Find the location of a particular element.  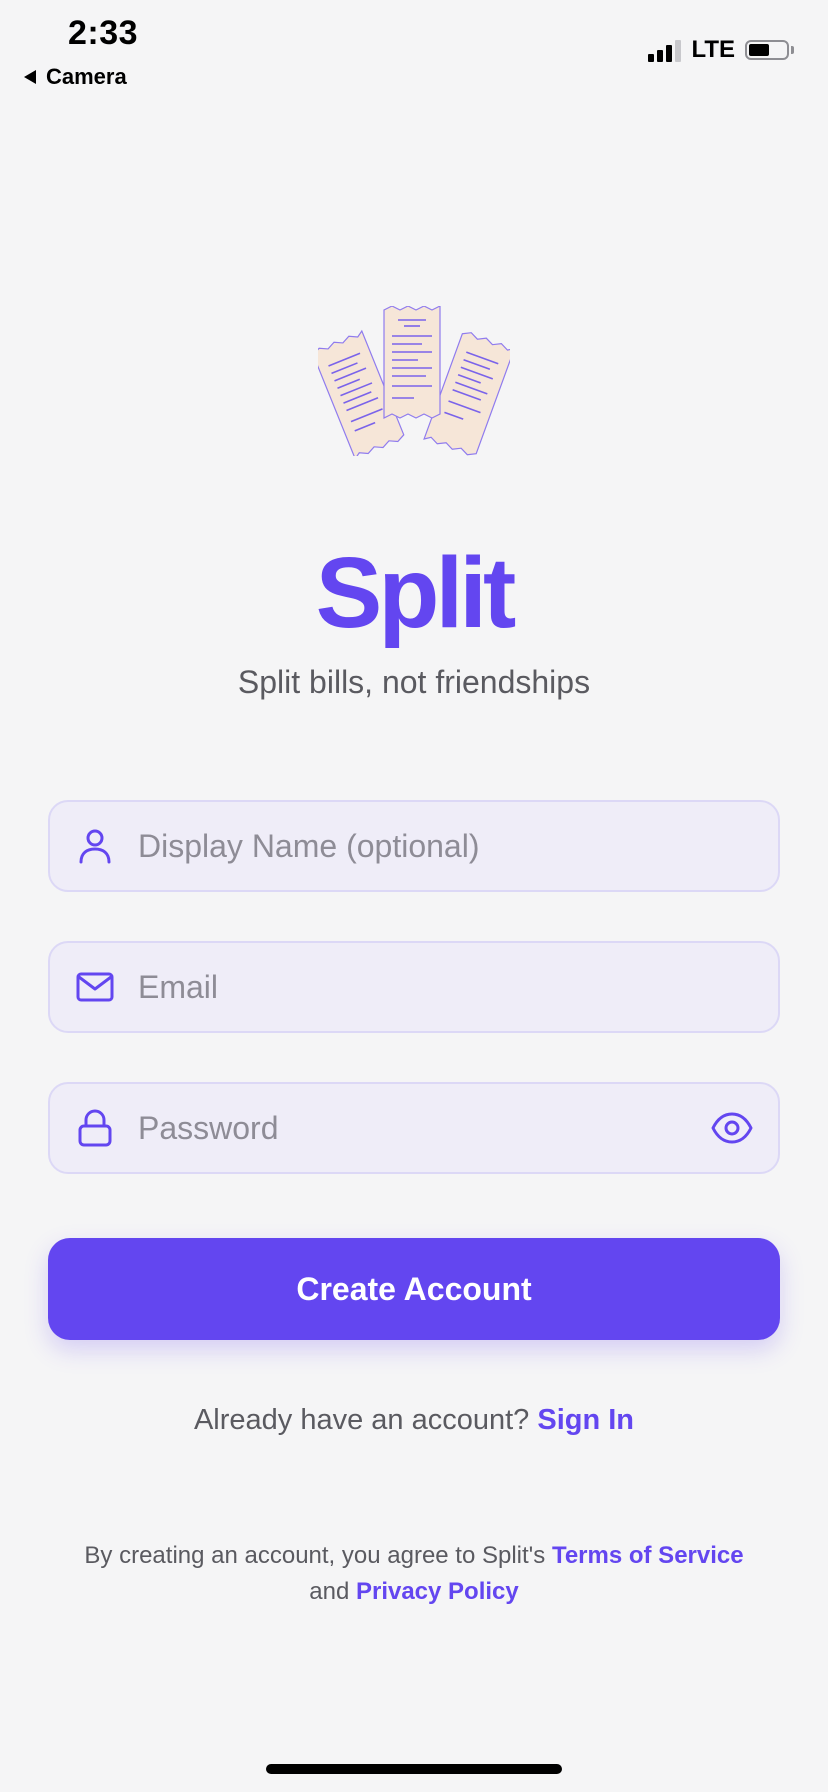

app-tagline: Split bills, not friendships is located at coordinates (414, 682).